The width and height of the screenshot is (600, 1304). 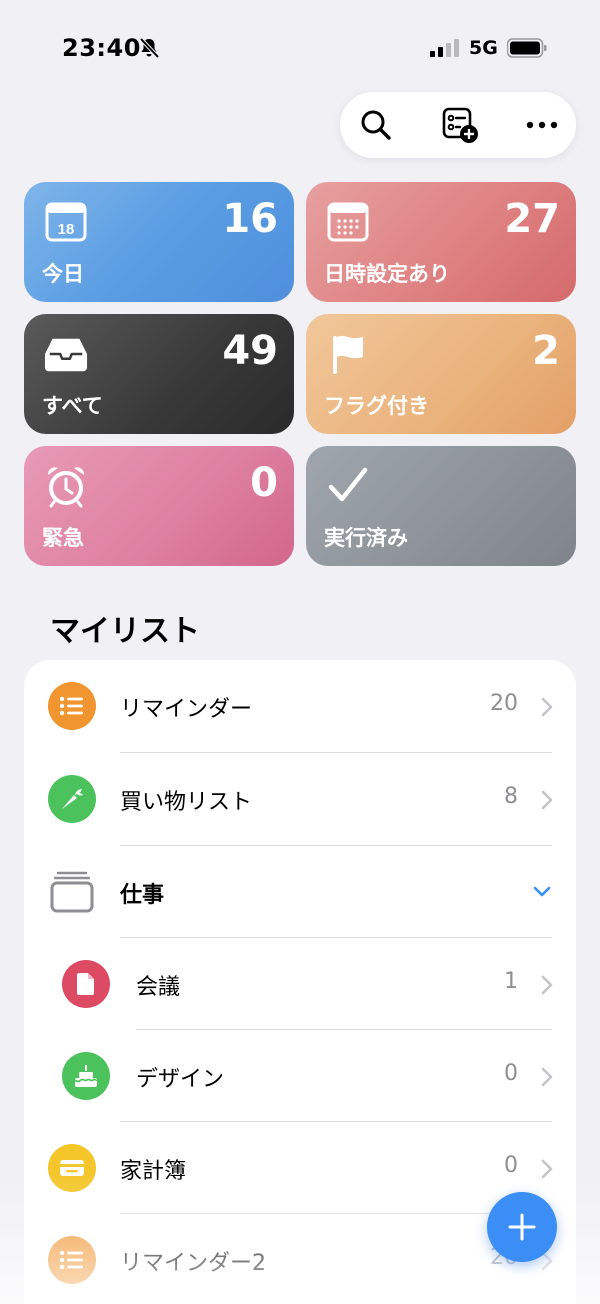 What do you see at coordinates (72, 406) in the screenshot?
I see `all-label: すべて` at bounding box center [72, 406].